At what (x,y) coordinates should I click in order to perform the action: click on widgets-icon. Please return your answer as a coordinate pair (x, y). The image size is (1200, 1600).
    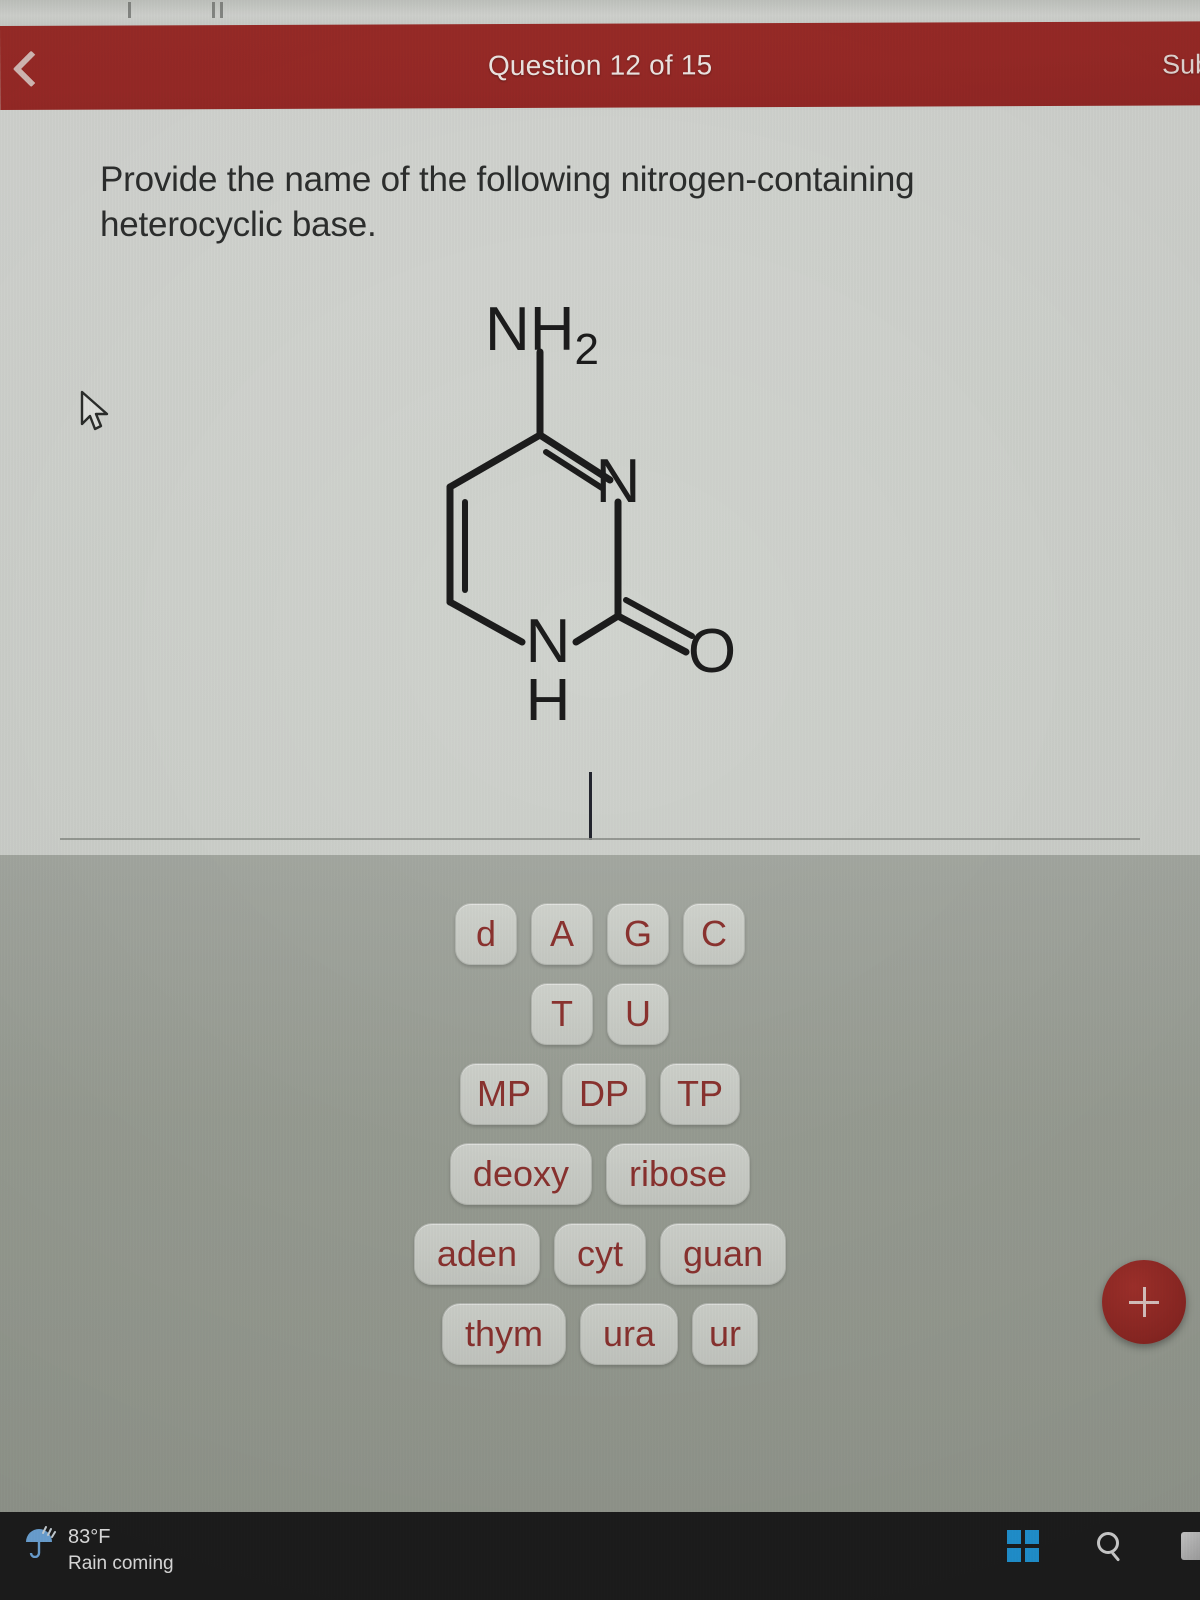
    Looking at the image, I should click on (1190, 1546).